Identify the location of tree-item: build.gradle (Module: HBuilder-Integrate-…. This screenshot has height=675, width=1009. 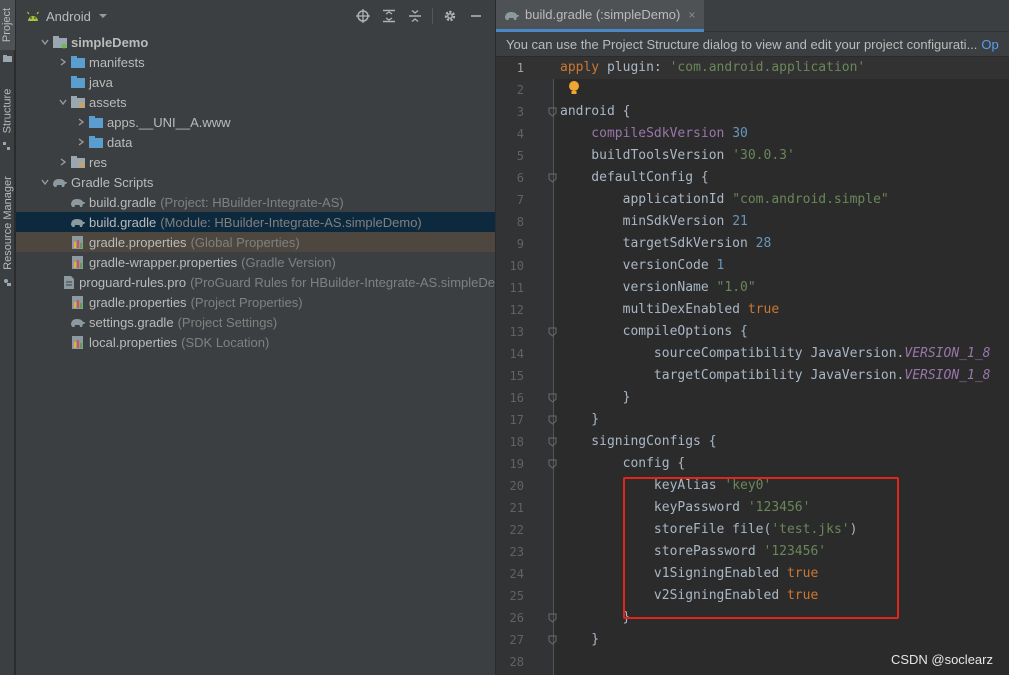
(255, 222).